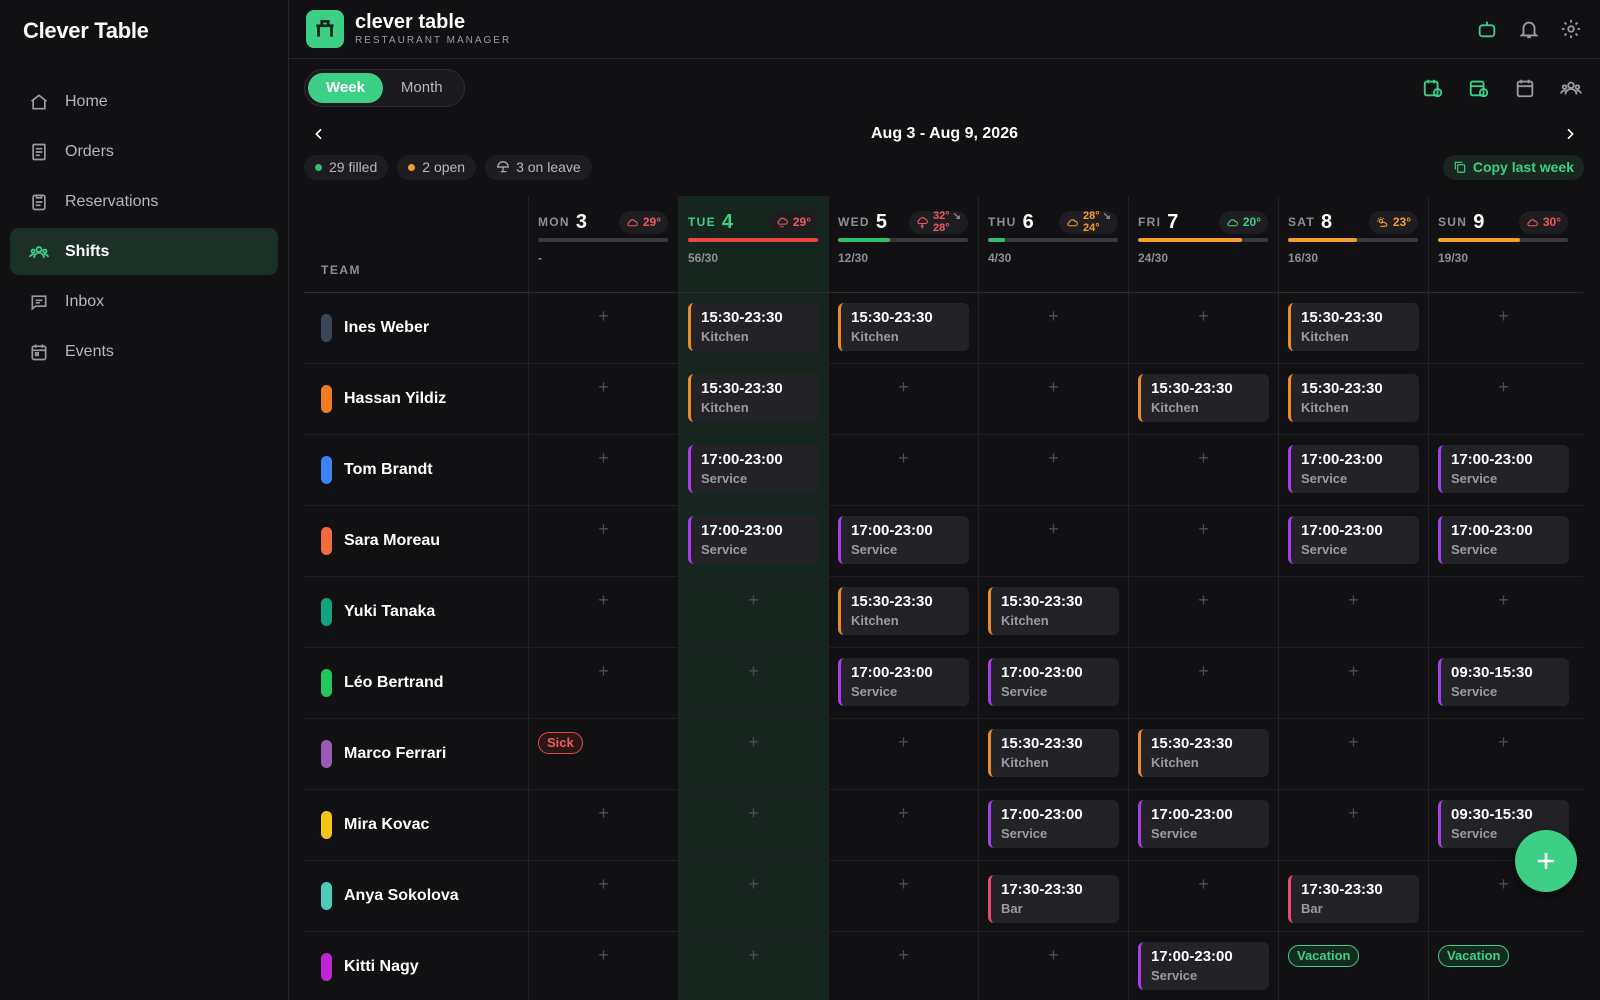 The image size is (1600, 1000). Describe the element at coordinates (1503, 682) in the screenshot. I see `shift-card: 09:30-15:30 Service` at that location.